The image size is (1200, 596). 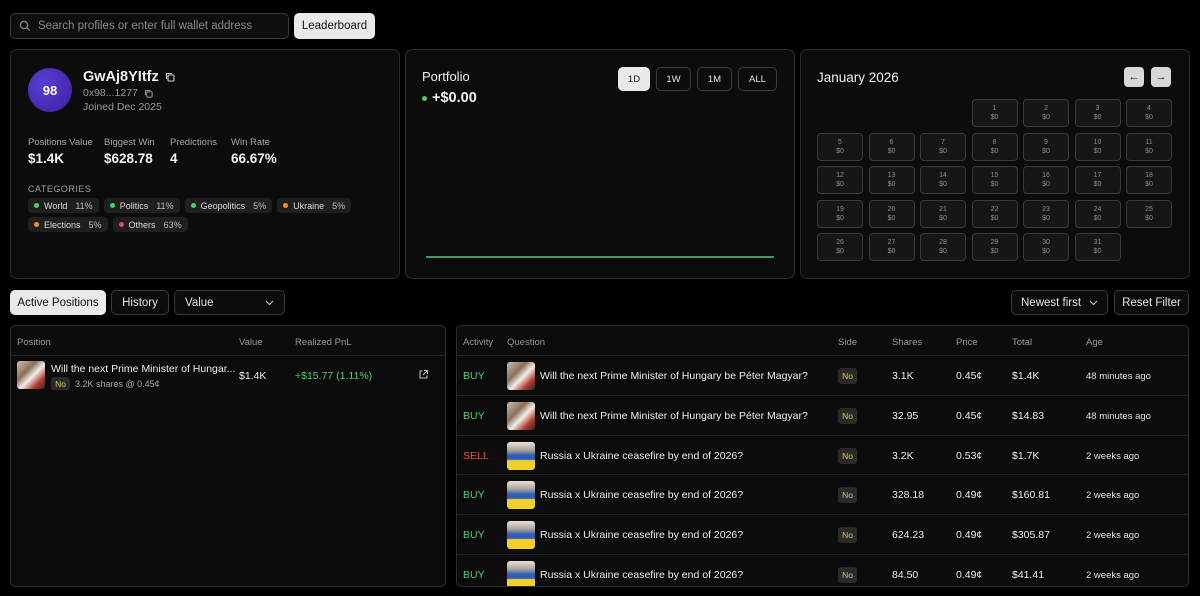 I want to click on calendar-day: 21 $0, so click(x=943, y=213).